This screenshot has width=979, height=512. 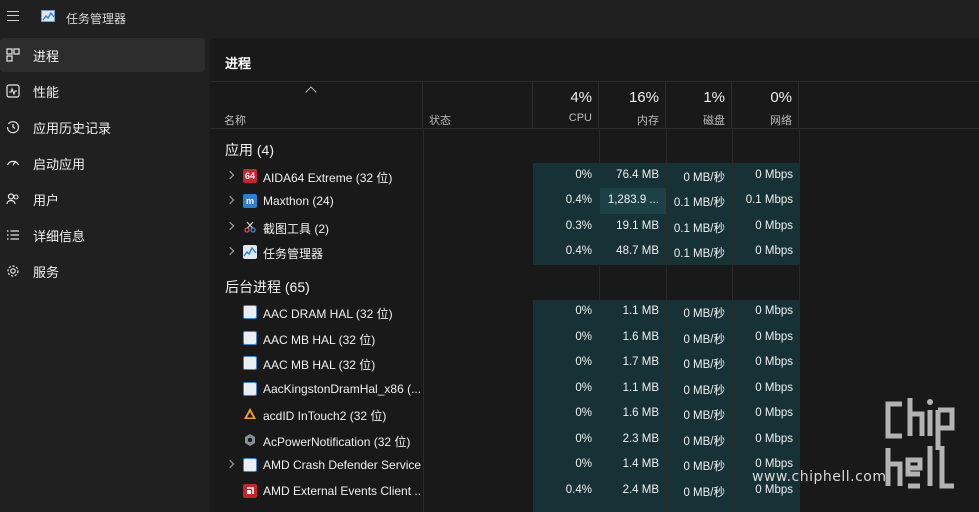 What do you see at coordinates (102, 199) in the screenshot?
I see `sidebar-item-users: 用户` at bounding box center [102, 199].